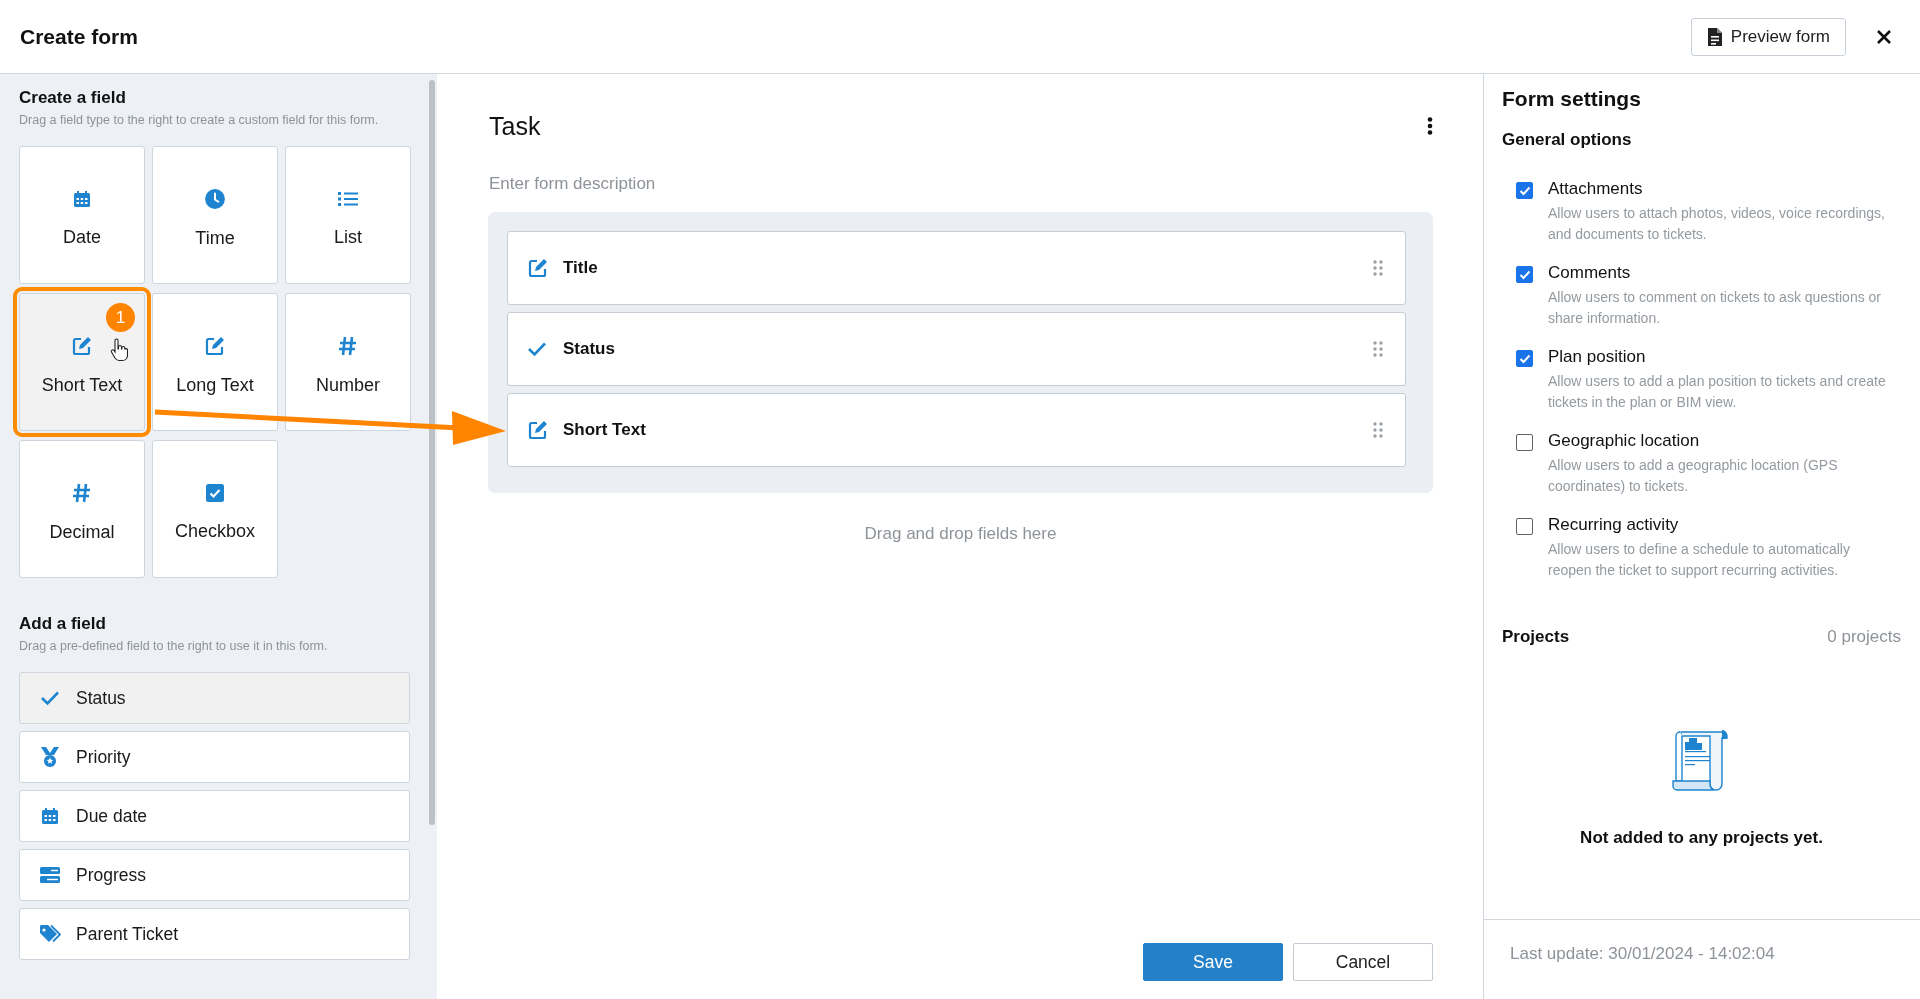  I want to click on document-icon, so click(1714, 36).